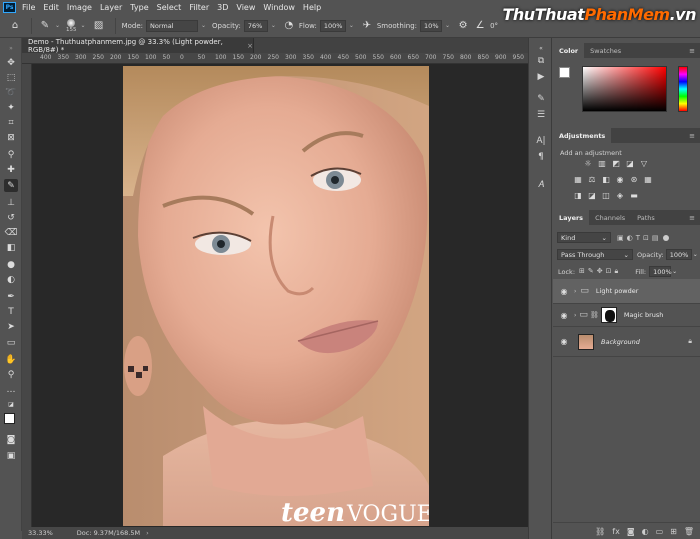 Image resolution: width=700 pixels, height=539 pixels. I want to click on selective-color-icon: ◈, so click(620, 195).